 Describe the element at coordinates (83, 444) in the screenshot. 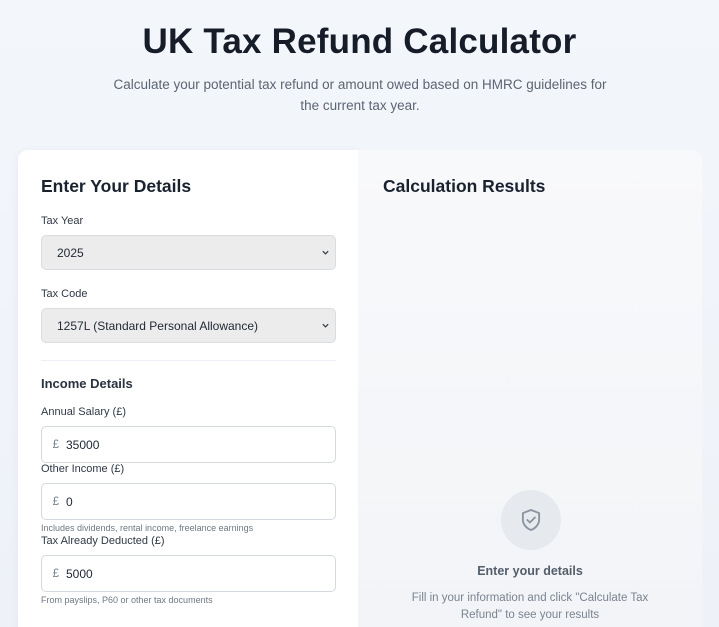

I see `annual-salary-value: 35000` at that location.